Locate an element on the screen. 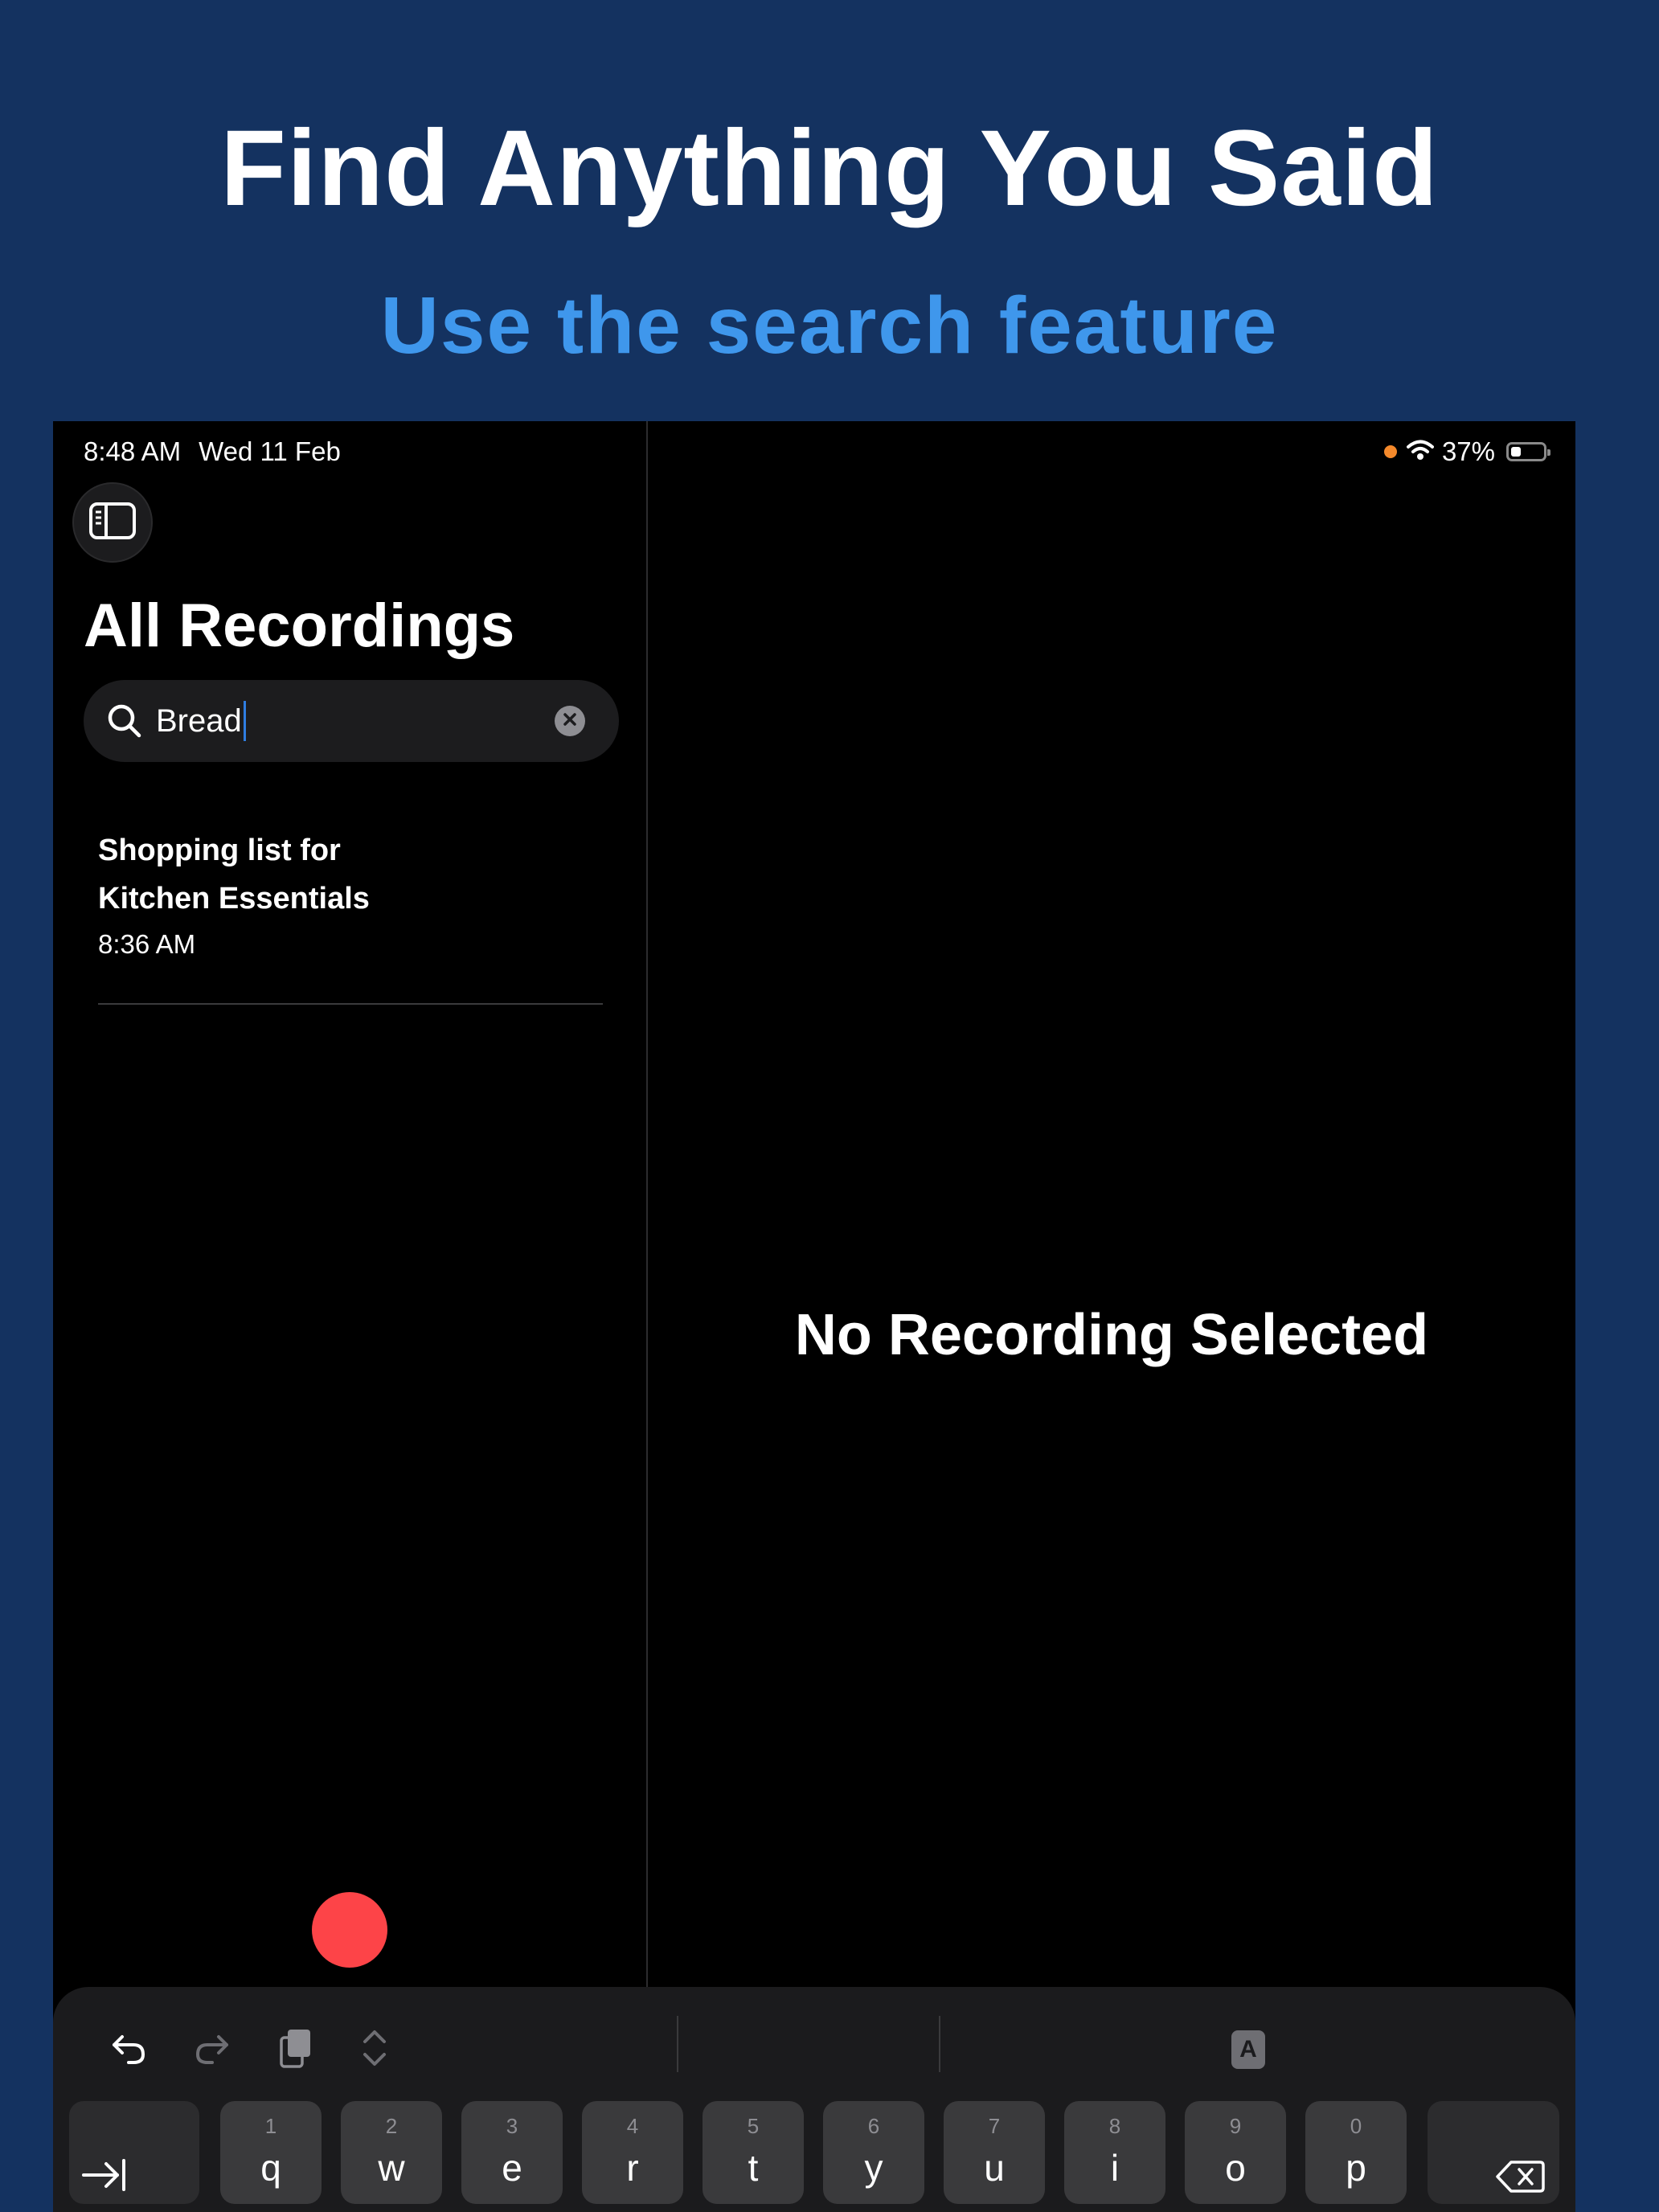 Image resolution: width=1659 pixels, height=2212 pixels. search-icon is located at coordinates (124, 723).